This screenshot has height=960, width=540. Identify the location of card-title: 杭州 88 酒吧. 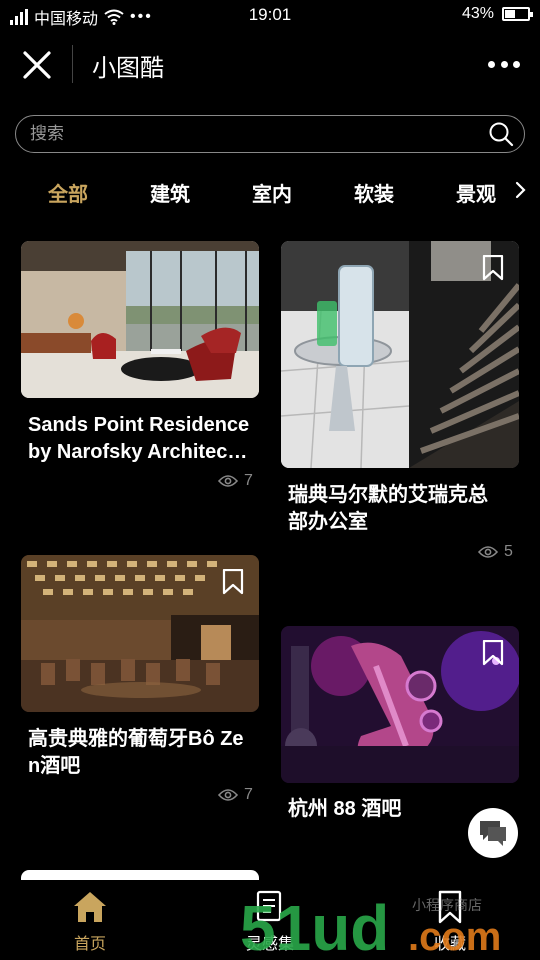
(378, 809).